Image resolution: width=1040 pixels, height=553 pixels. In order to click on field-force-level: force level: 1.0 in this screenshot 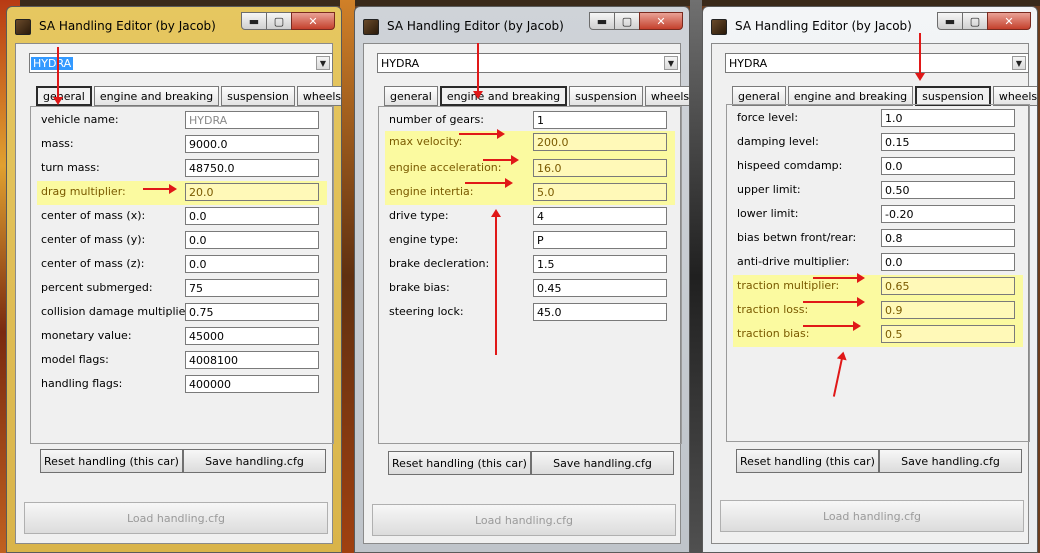, I will do `click(878, 117)`.